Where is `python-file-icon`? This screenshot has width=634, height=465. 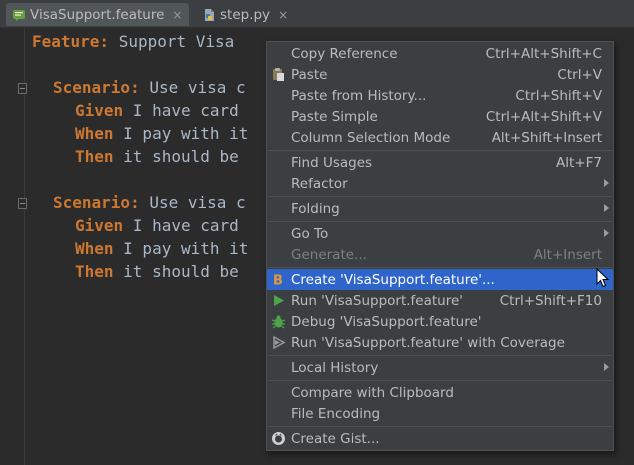 python-file-icon is located at coordinates (209, 14).